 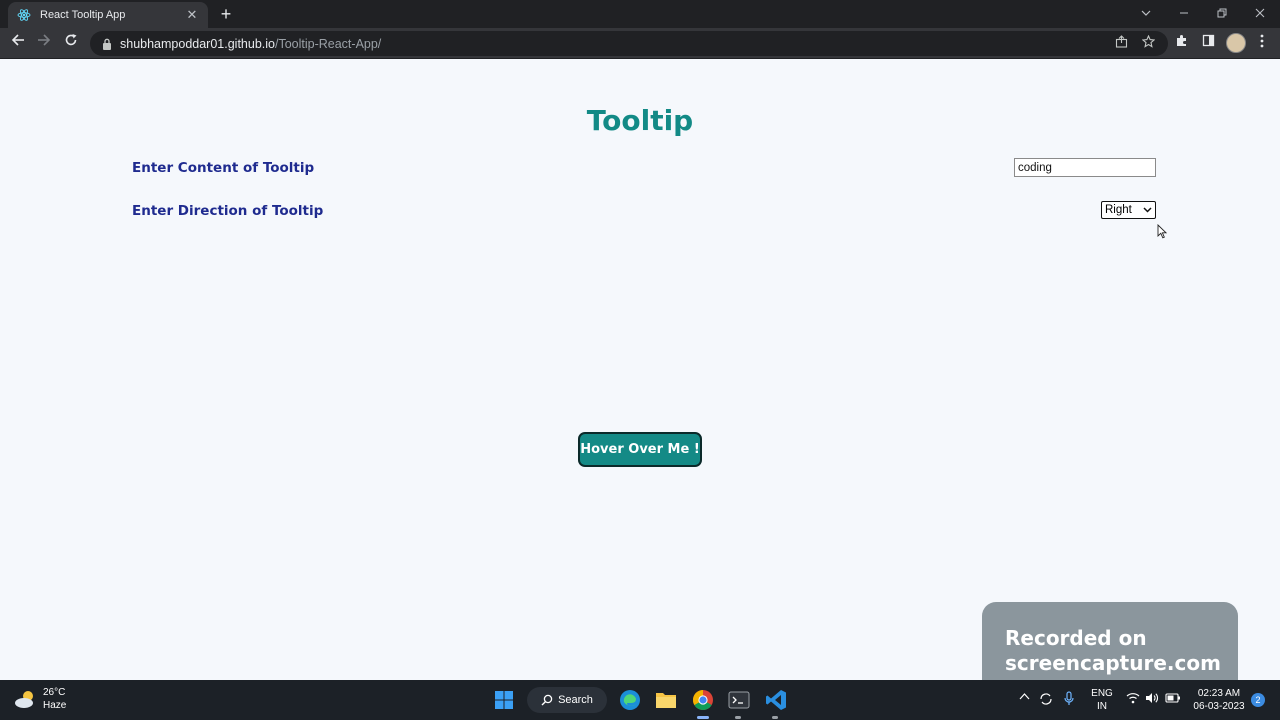 I want to click on windows-start-icon, so click(x=504, y=700).